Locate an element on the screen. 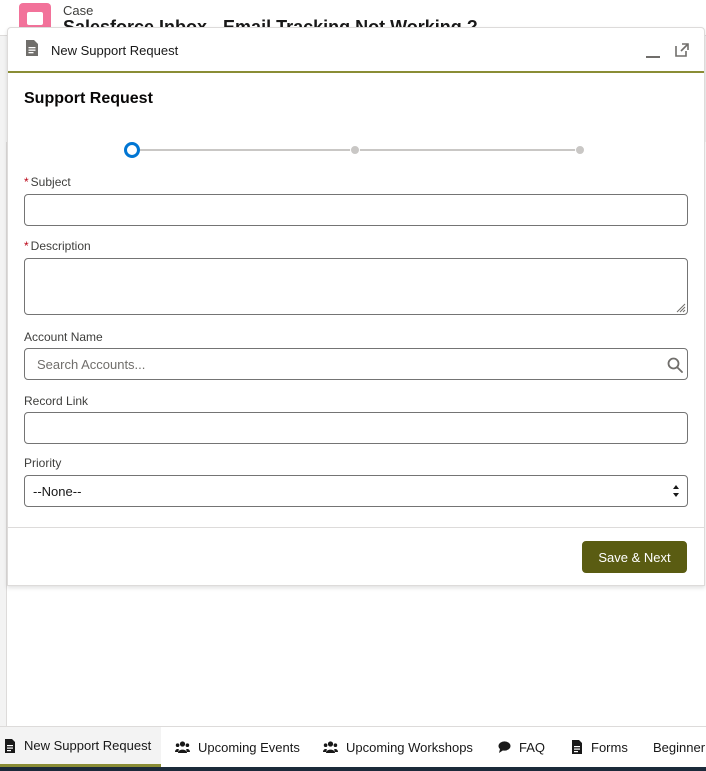 The width and height of the screenshot is (706, 771). account-search-input is located at coordinates (356, 364).